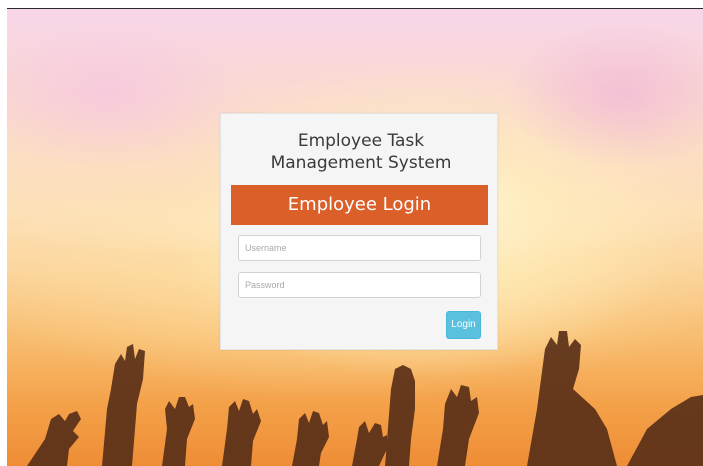 Image resolution: width=703 pixels, height=466 pixels. What do you see at coordinates (359, 248) in the screenshot?
I see `username-input` at bounding box center [359, 248].